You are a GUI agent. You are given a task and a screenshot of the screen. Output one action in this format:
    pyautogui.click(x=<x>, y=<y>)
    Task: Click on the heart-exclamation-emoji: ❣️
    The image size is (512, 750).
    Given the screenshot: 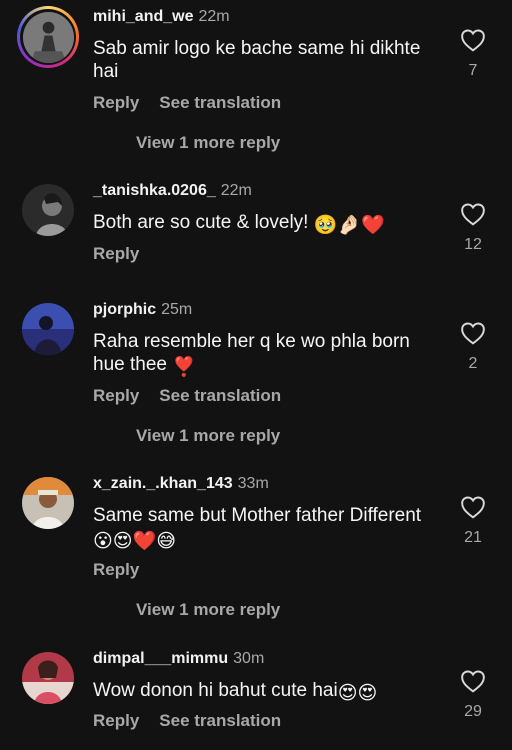 What is the action you would take?
    pyautogui.click(x=184, y=367)
    